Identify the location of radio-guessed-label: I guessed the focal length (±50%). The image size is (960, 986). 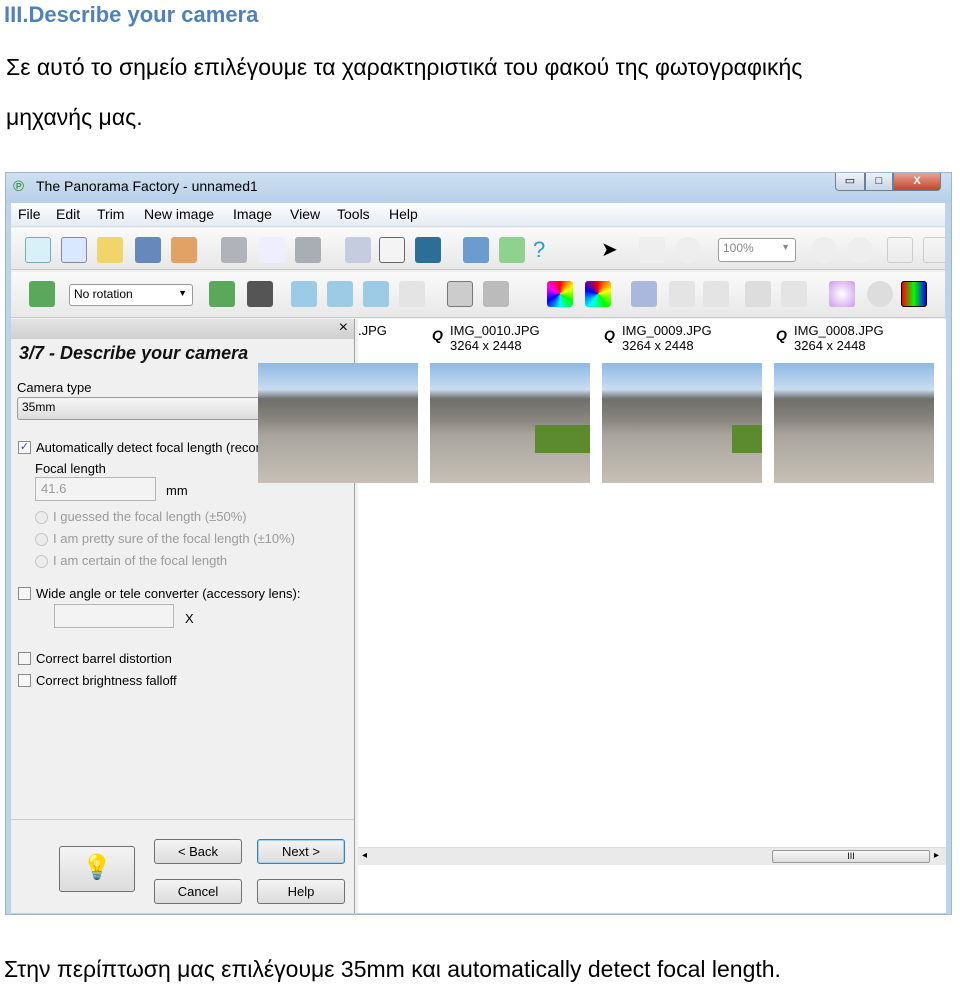
(150, 516).